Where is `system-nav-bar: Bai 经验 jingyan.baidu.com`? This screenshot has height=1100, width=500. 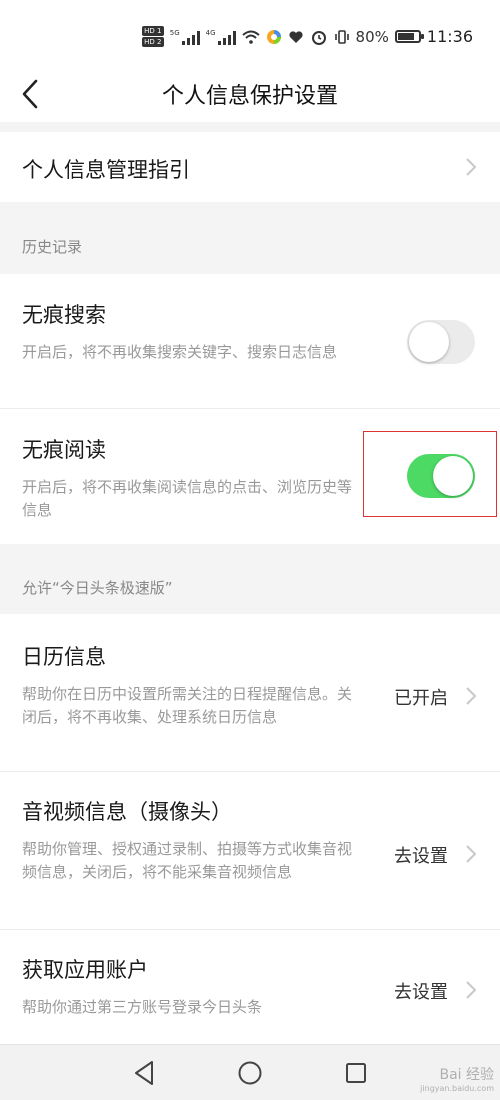 system-nav-bar: Bai 经验 jingyan.baidu.com is located at coordinates (250, 1072).